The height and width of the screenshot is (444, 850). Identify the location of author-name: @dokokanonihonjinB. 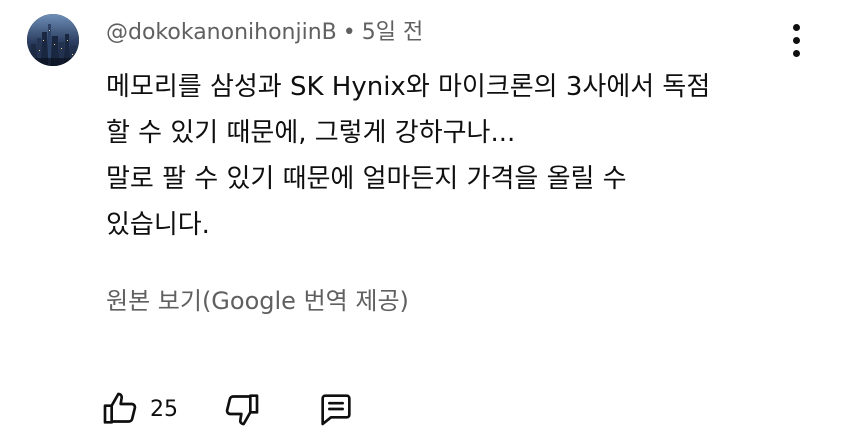
(221, 32).